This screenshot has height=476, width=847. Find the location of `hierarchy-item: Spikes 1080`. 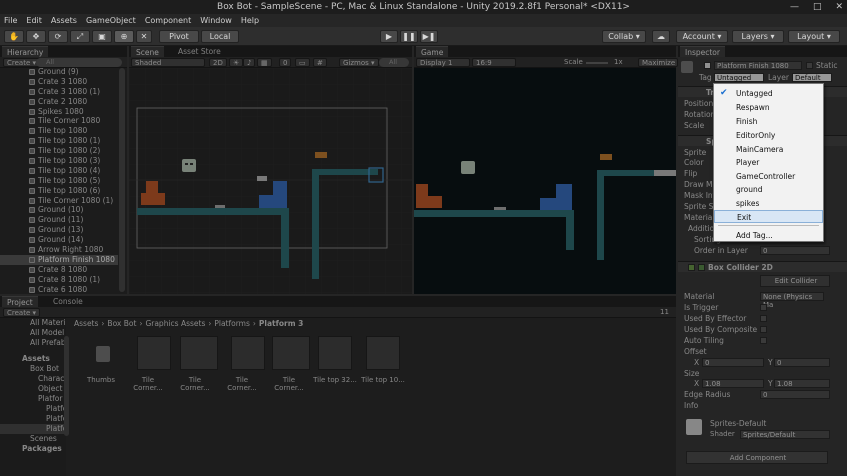

hierarchy-item: Spikes 1080 is located at coordinates (59, 112).